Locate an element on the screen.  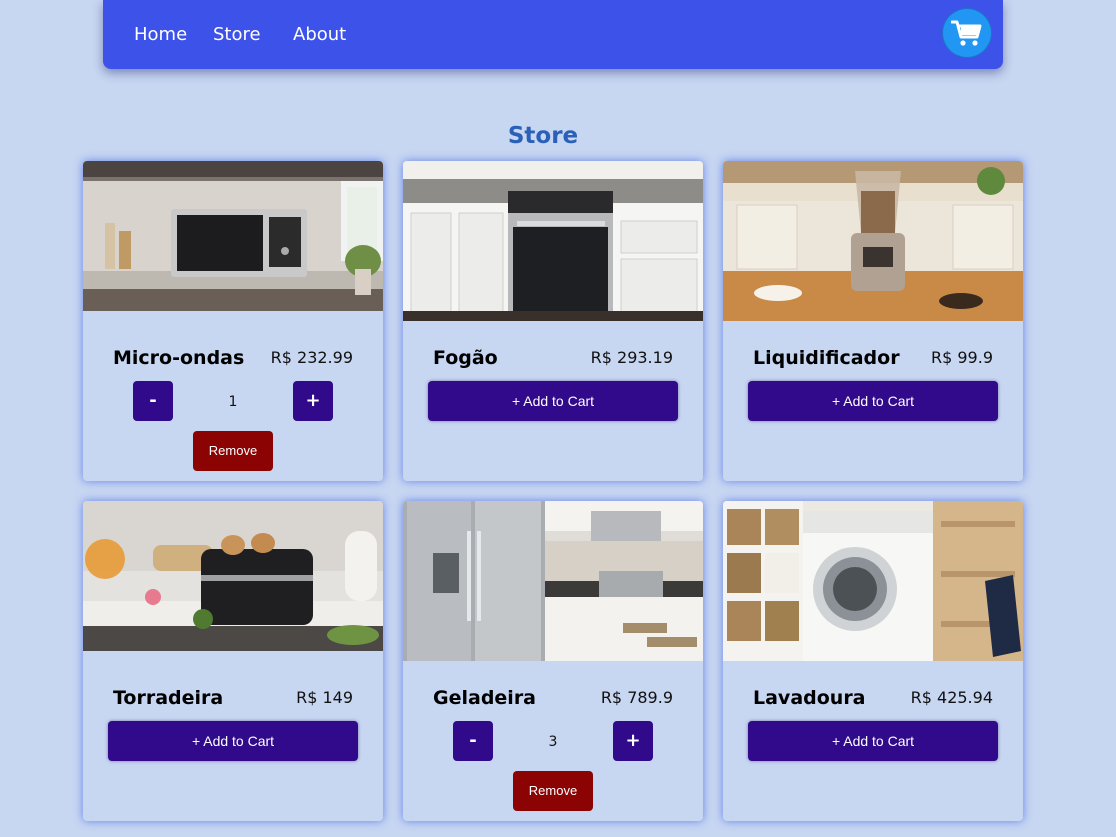
product-price: R$ 99.9 is located at coordinates (961, 357).